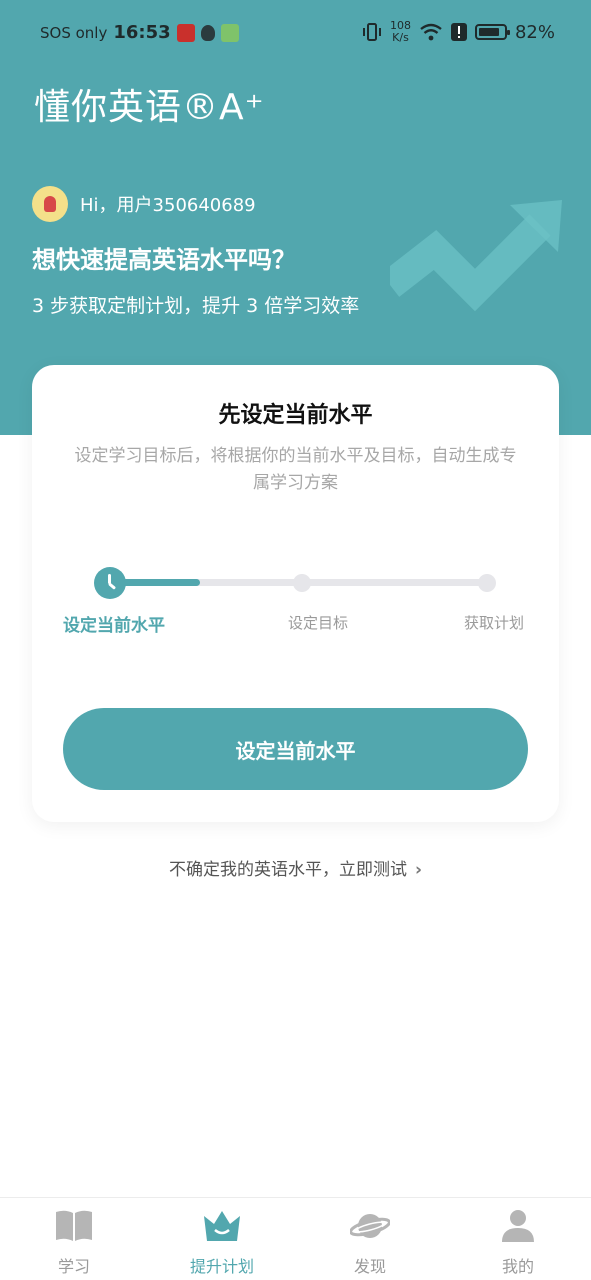  Describe the element at coordinates (370, 1239) in the screenshot. I see `tab-discover: 发现` at that location.